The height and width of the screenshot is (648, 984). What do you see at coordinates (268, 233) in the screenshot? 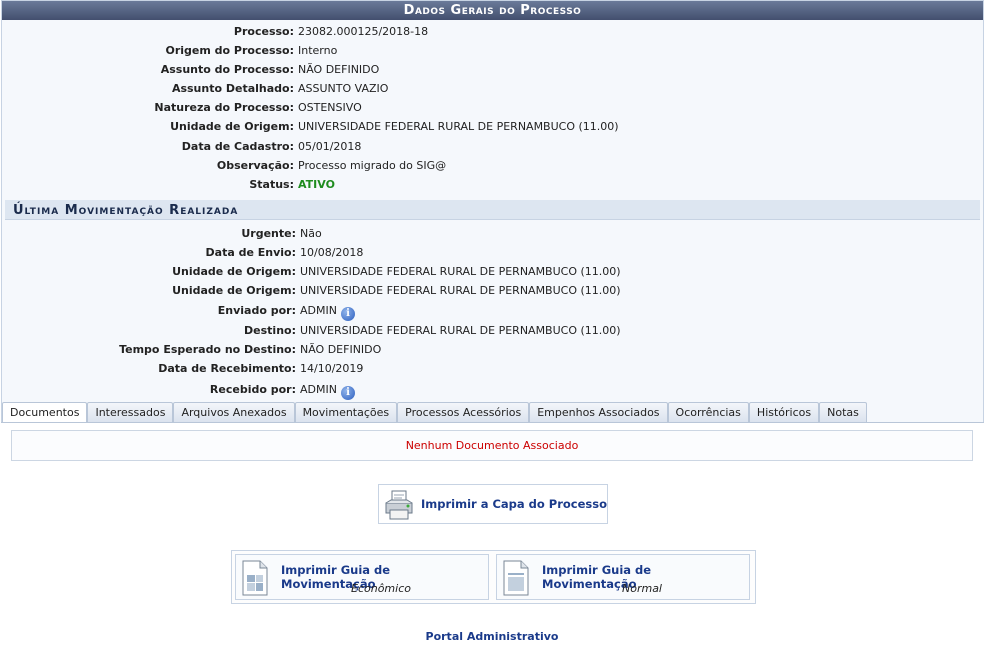
I see `detail-label: Urgente:` at bounding box center [268, 233].